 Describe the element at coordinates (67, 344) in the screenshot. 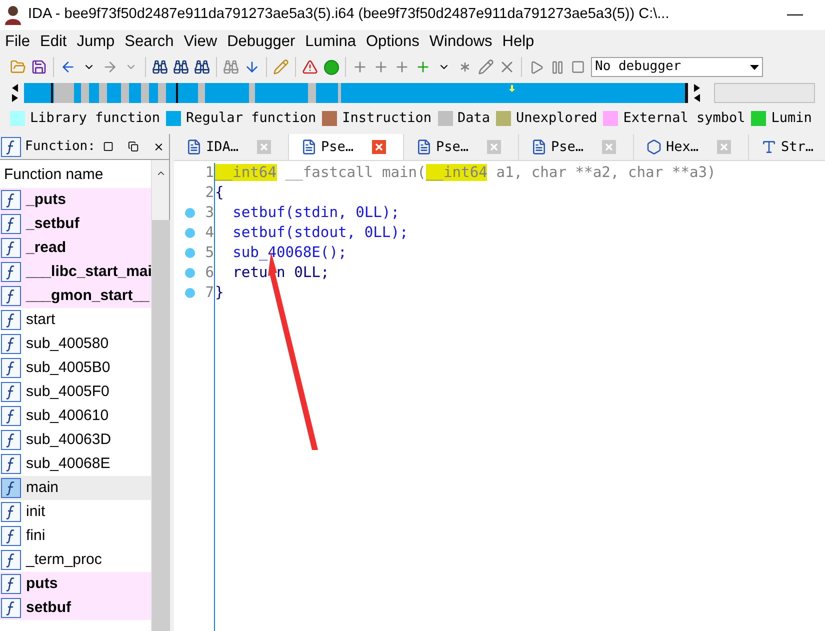

I see `function-name: sub_400580` at that location.